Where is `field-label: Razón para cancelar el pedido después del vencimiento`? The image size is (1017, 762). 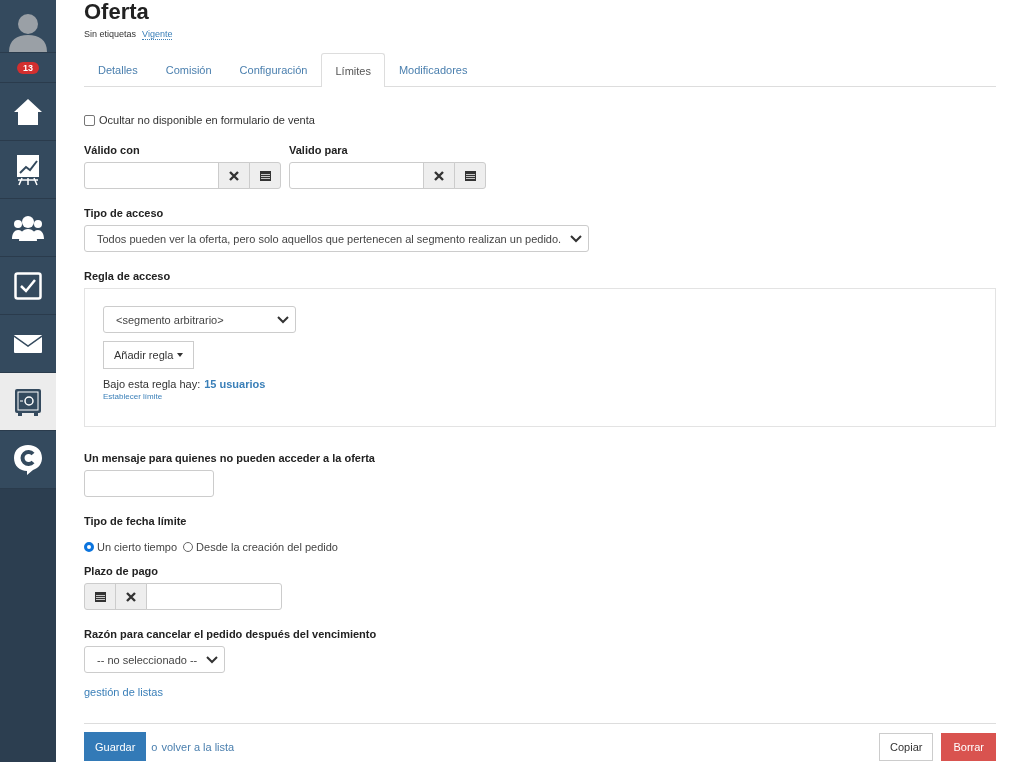
field-label: Razón para cancelar el pedido después del vencimiento is located at coordinates (231, 634).